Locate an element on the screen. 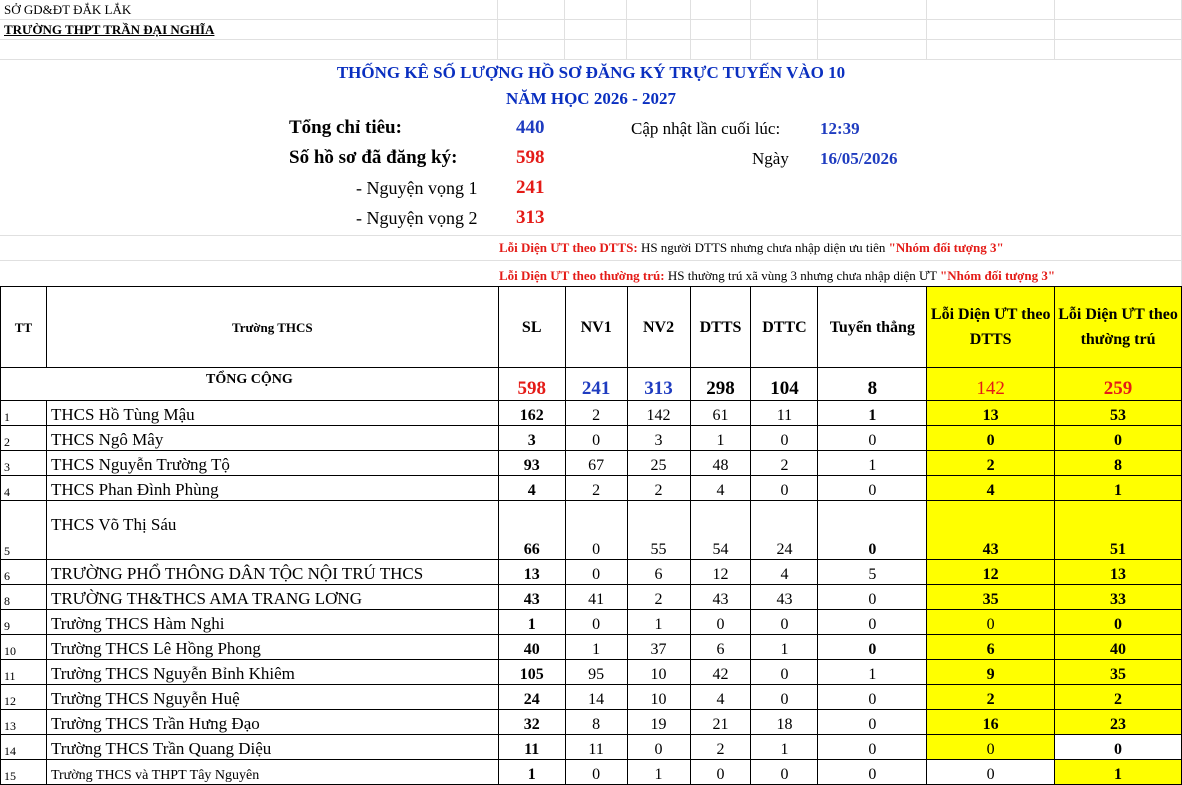 The image size is (1182, 785). row-tt: 4 is located at coordinates (23, 488).